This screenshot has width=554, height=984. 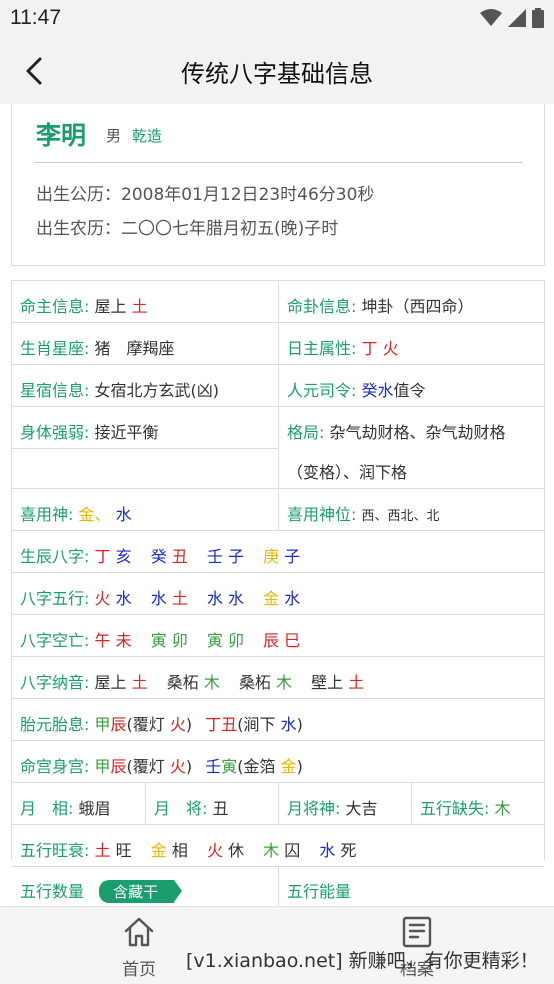 What do you see at coordinates (278, 845) in the screenshot?
I see `wangshuai-row: 五行旺衰: 土 旺 金 相 火 休 木 囚 水 死` at bounding box center [278, 845].